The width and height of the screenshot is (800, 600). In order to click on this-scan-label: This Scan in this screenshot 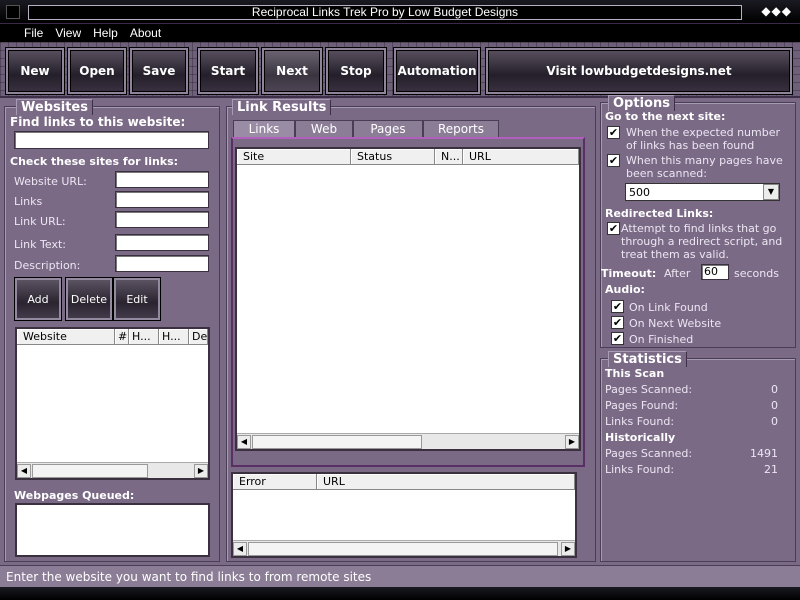, I will do `click(635, 373)`.